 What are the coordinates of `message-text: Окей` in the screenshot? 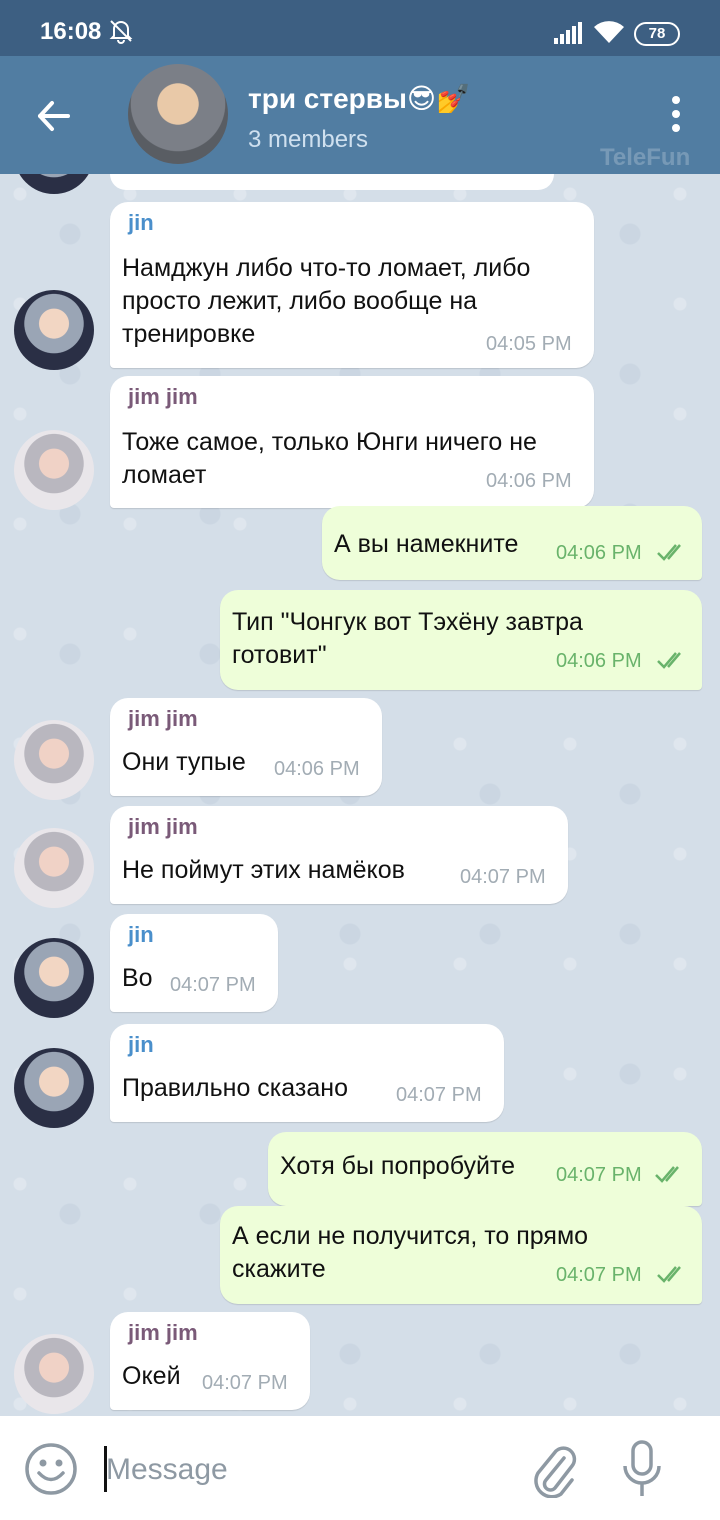 It's located at (151, 1376).